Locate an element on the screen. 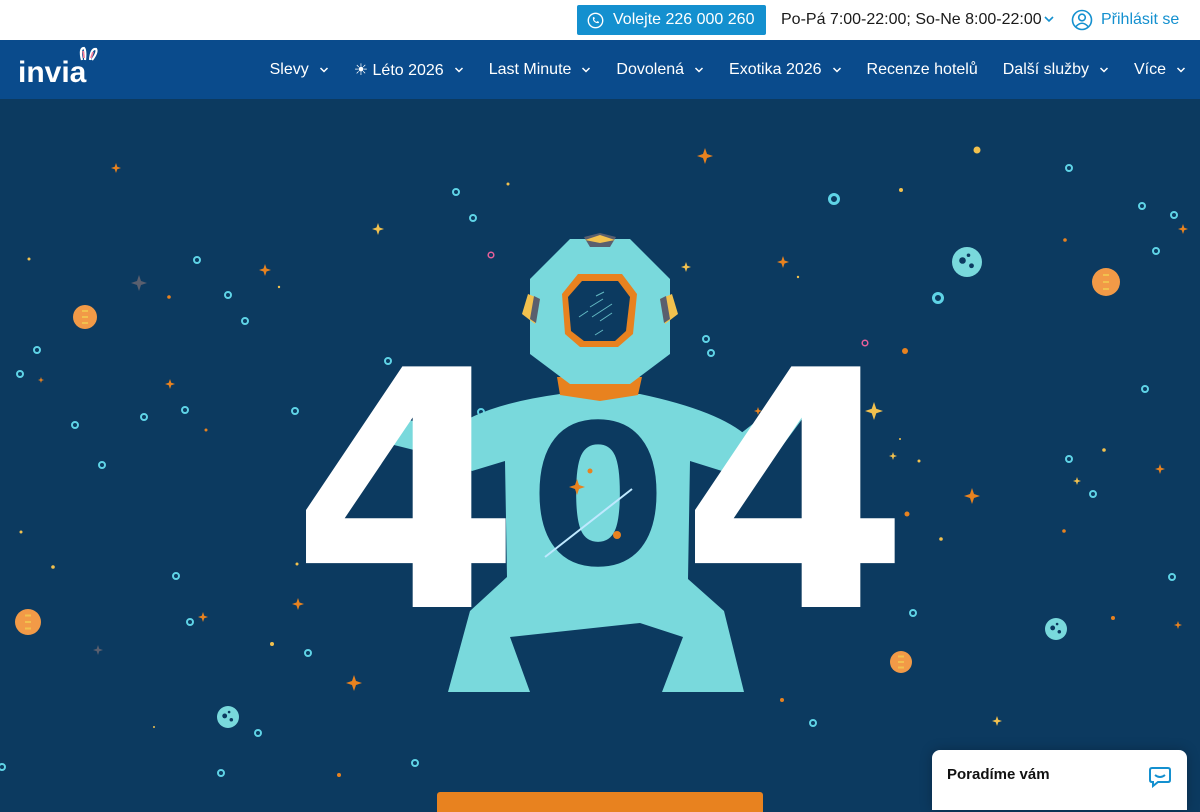 This screenshot has width=1200, height=812. nav-item-last-minute: Last Minute is located at coordinates (540, 70).